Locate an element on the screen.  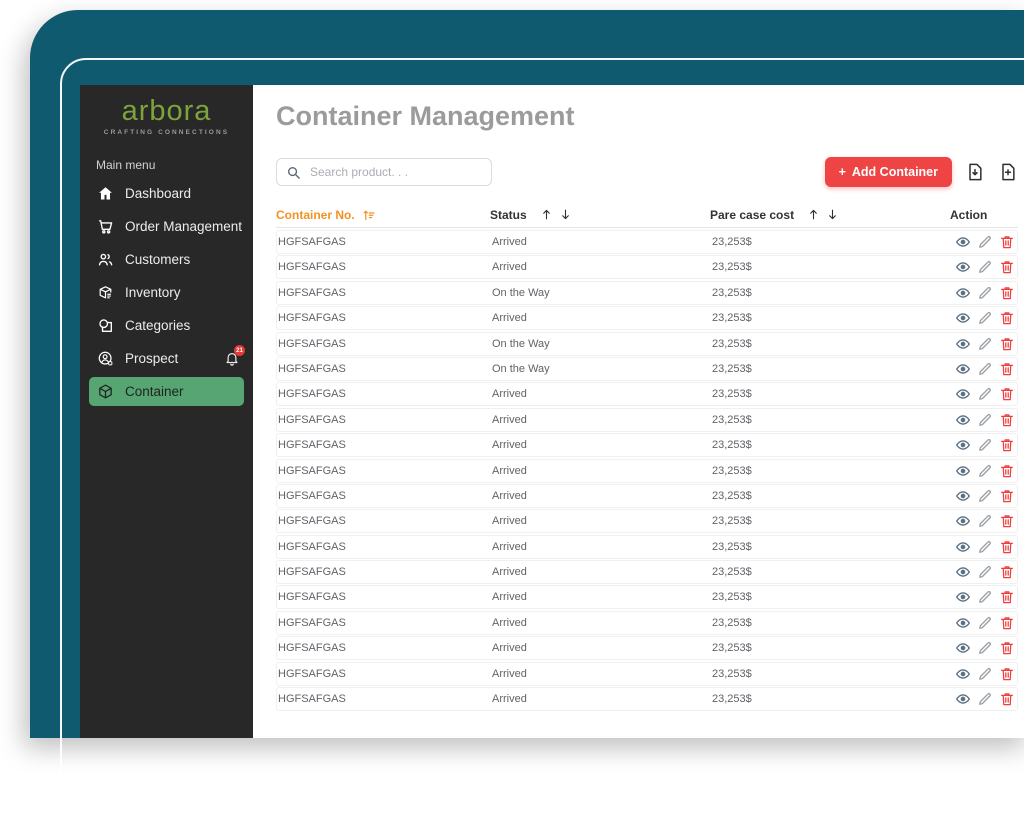
sidebar-item-order-management: Order Management is located at coordinates (166, 226).